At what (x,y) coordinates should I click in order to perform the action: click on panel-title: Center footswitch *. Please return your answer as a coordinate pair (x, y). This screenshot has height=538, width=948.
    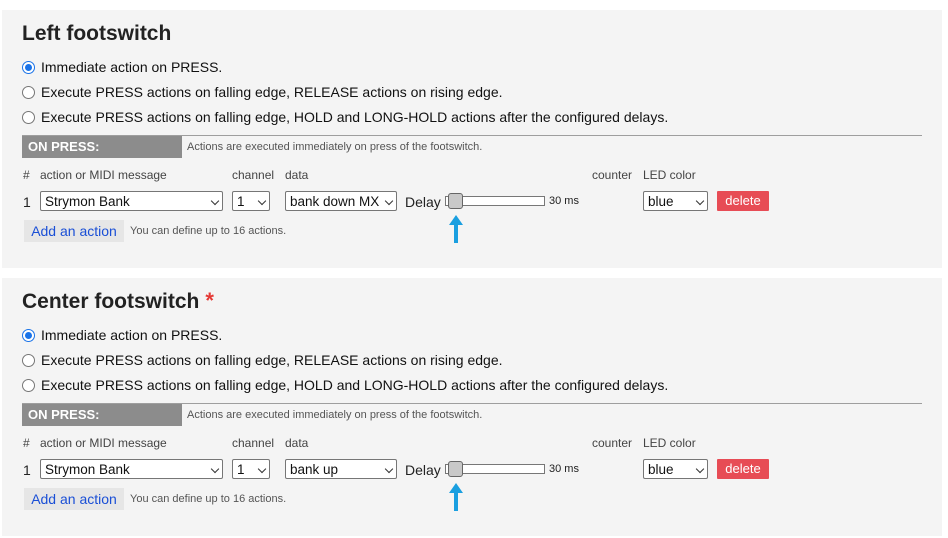
    Looking at the image, I should click on (118, 300).